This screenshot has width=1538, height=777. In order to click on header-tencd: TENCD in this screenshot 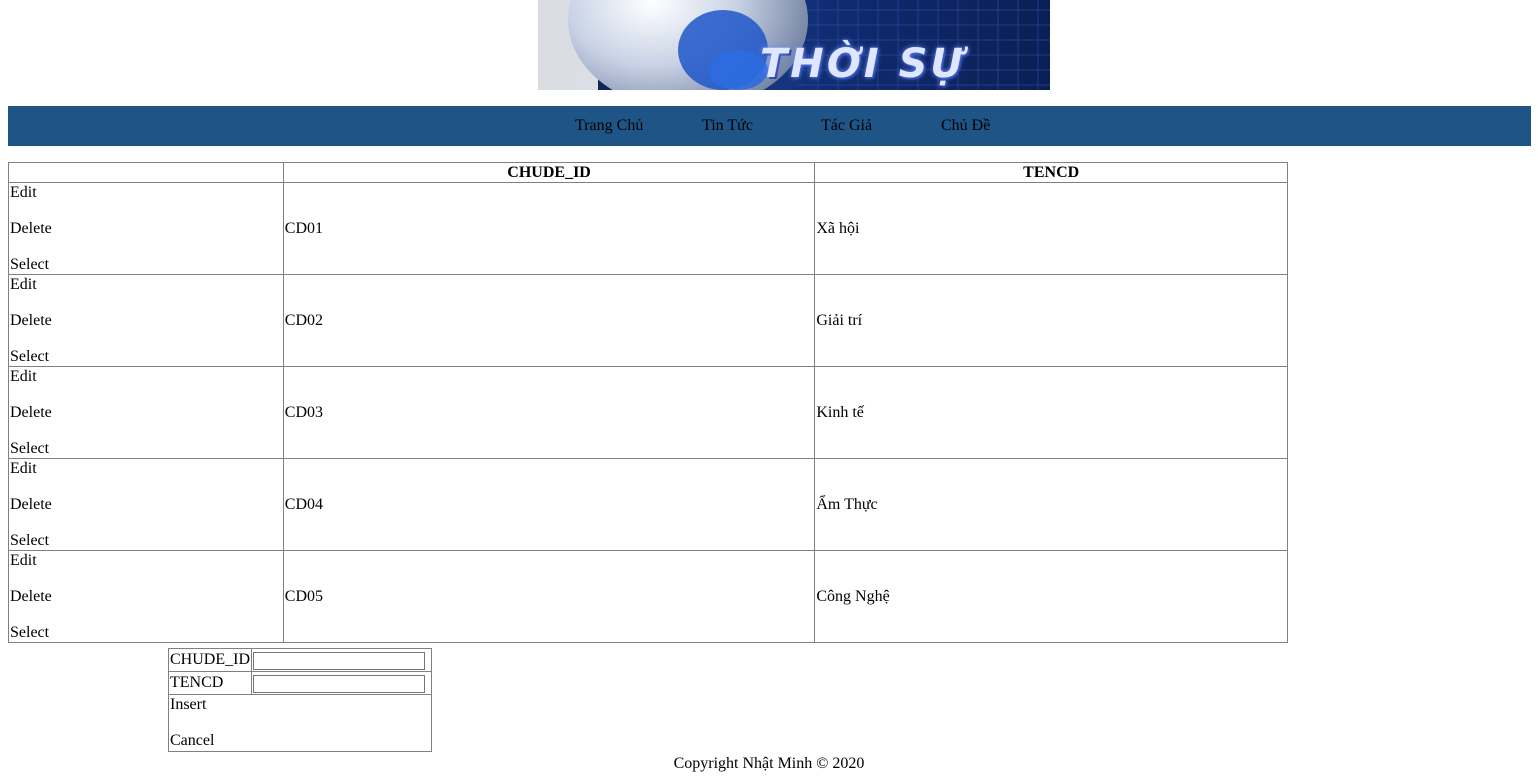, I will do `click(1051, 172)`.